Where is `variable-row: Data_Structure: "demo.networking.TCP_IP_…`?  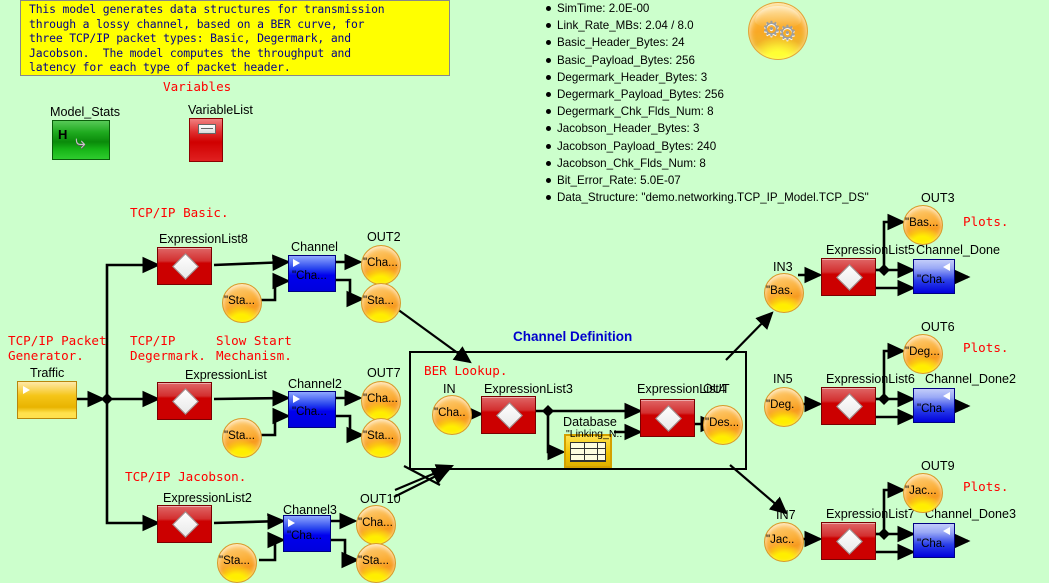 variable-row: Data_Structure: "demo.networking.TCP_IP_… is located at coordinates (707, 197).